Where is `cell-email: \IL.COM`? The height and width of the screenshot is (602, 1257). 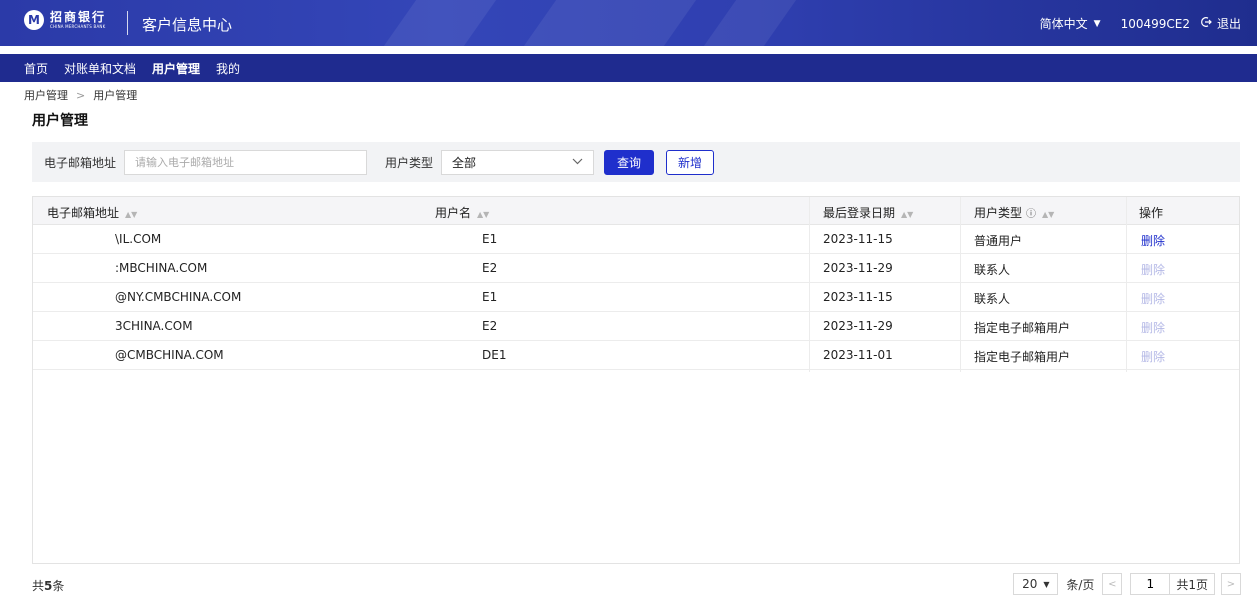
cell-email: \IL.COM is located at coordinates (138, 239).